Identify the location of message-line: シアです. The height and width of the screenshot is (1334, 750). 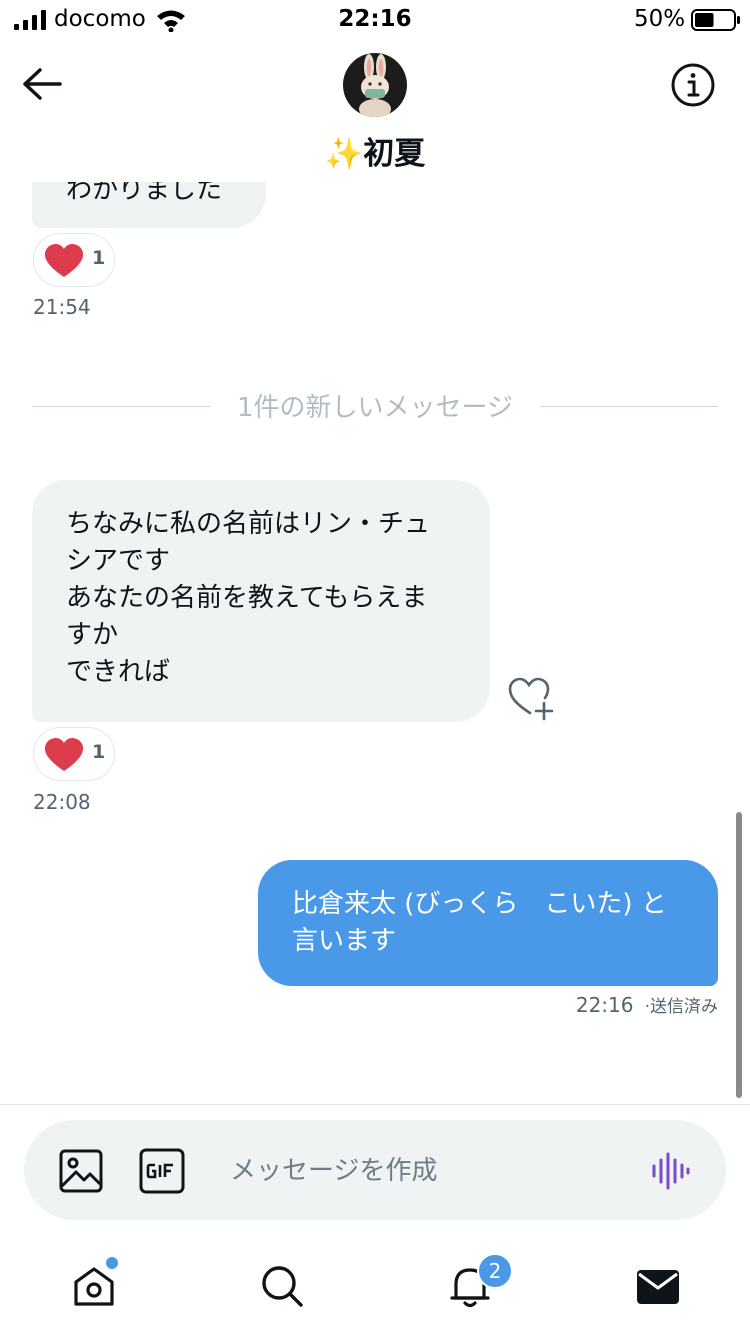
(118, 561).